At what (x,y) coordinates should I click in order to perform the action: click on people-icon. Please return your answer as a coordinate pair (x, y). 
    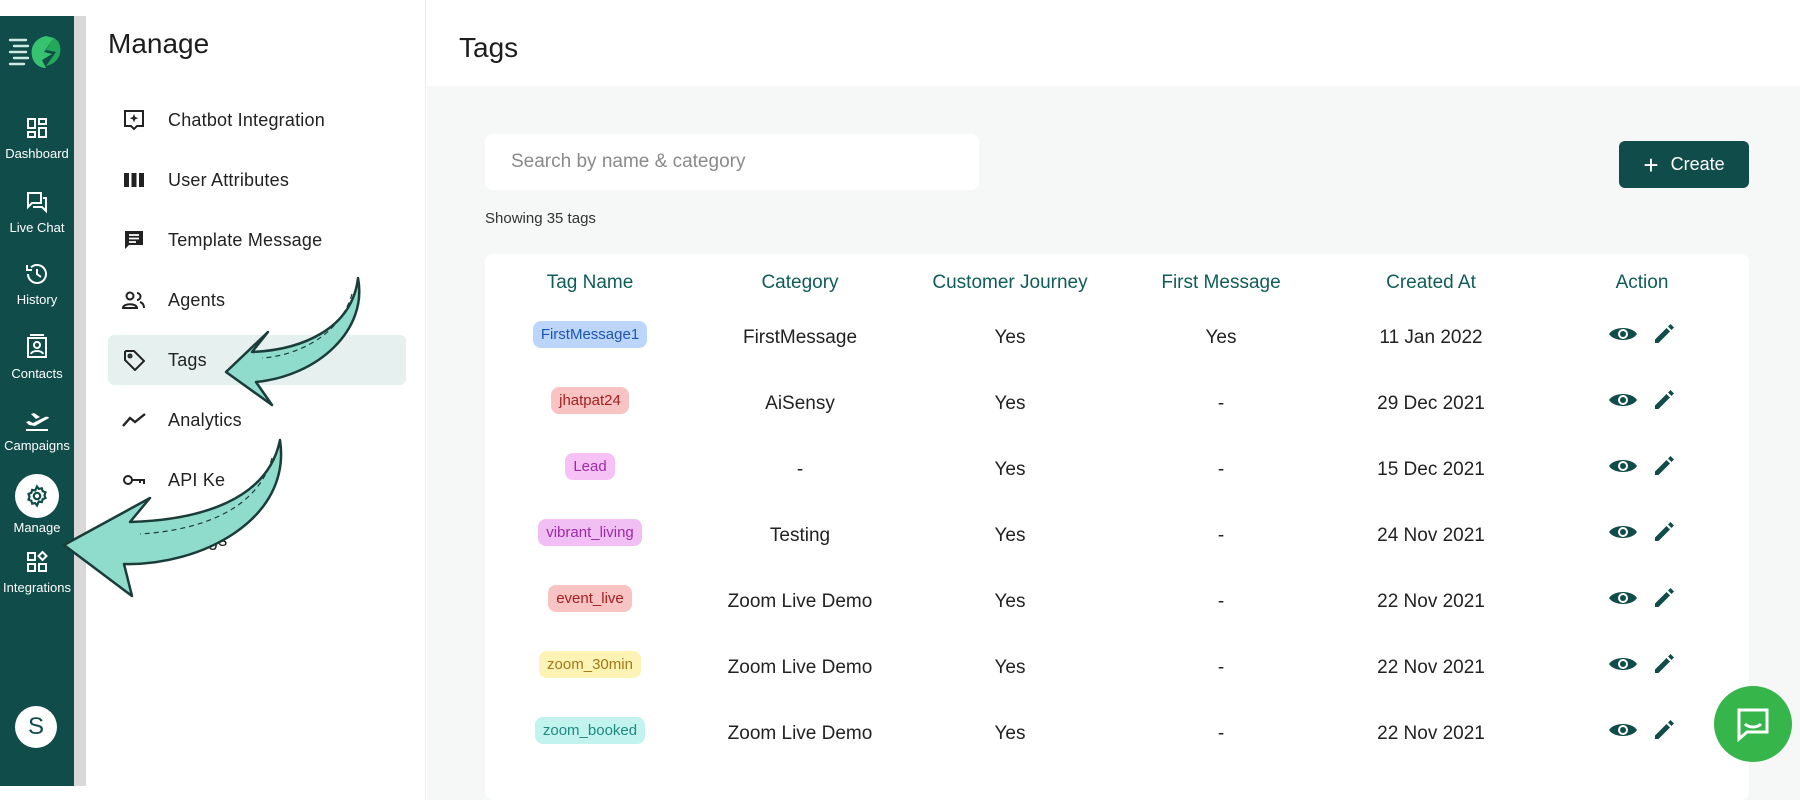
    Looking at the image, I should click on (134, 300).